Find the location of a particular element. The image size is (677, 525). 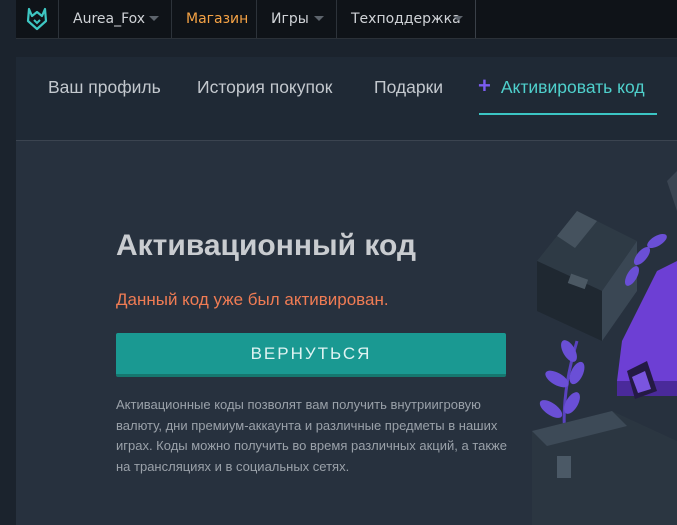

tab-activate-code-label: Активировать код is located at coordinates (572, 86).